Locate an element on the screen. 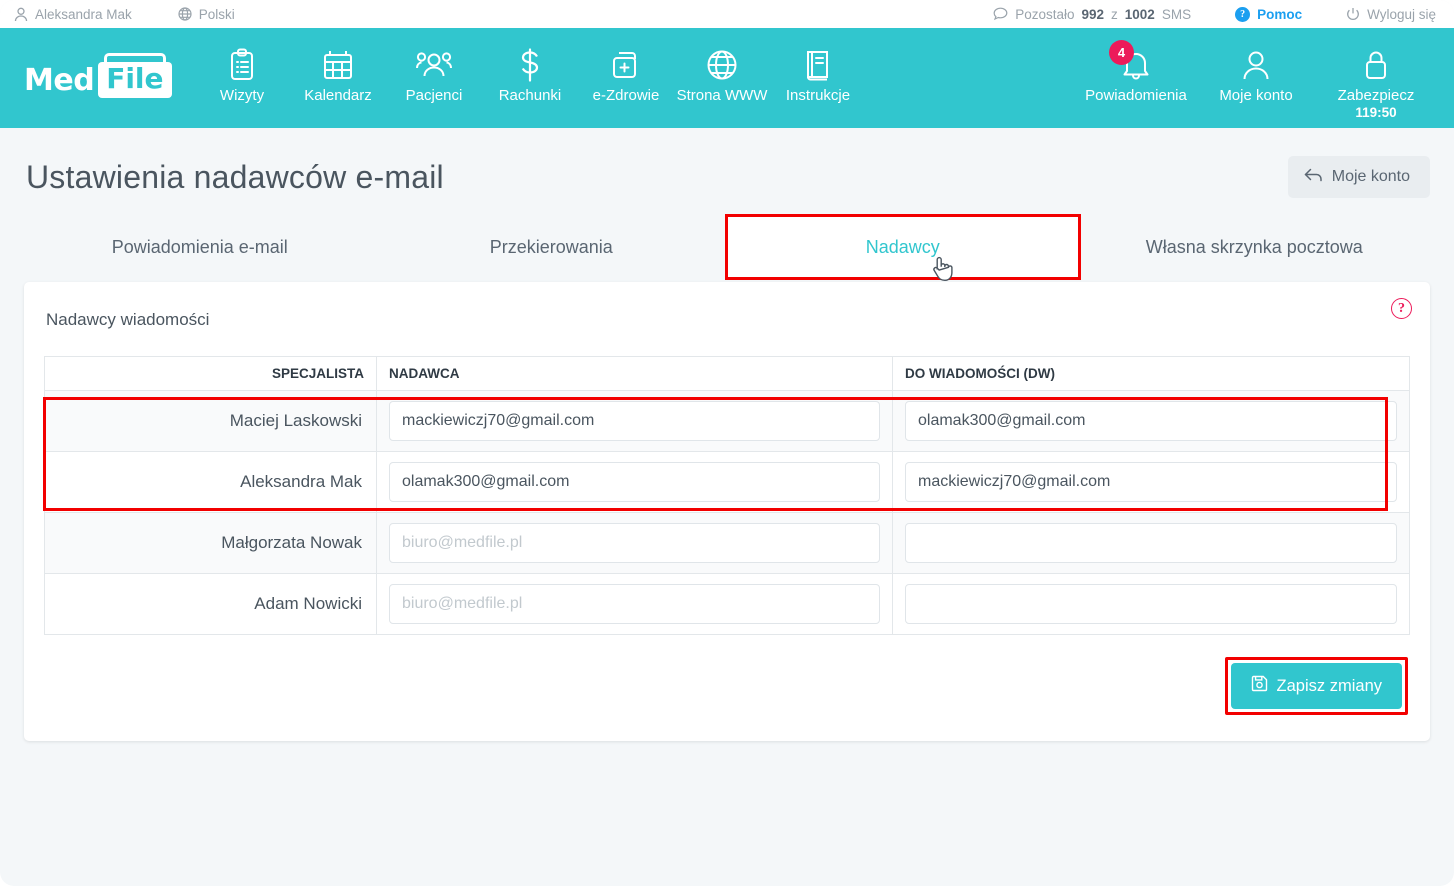  tab-label: Powiadomienia e-mail is located at coordinates (199, 246).